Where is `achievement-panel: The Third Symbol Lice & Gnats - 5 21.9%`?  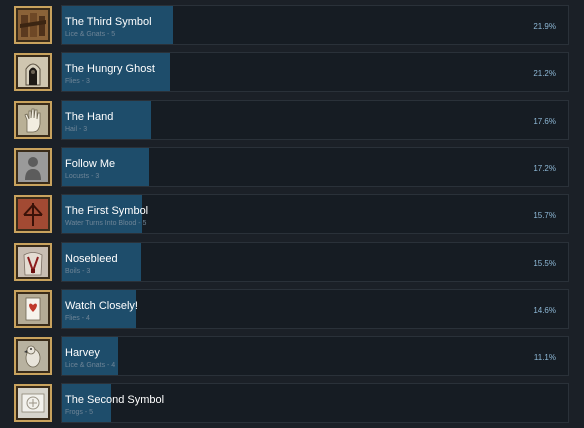
achievement-panel: The Third Symbol Lice & Gnats - 5 21.9% is located at coordinates (315, 25).